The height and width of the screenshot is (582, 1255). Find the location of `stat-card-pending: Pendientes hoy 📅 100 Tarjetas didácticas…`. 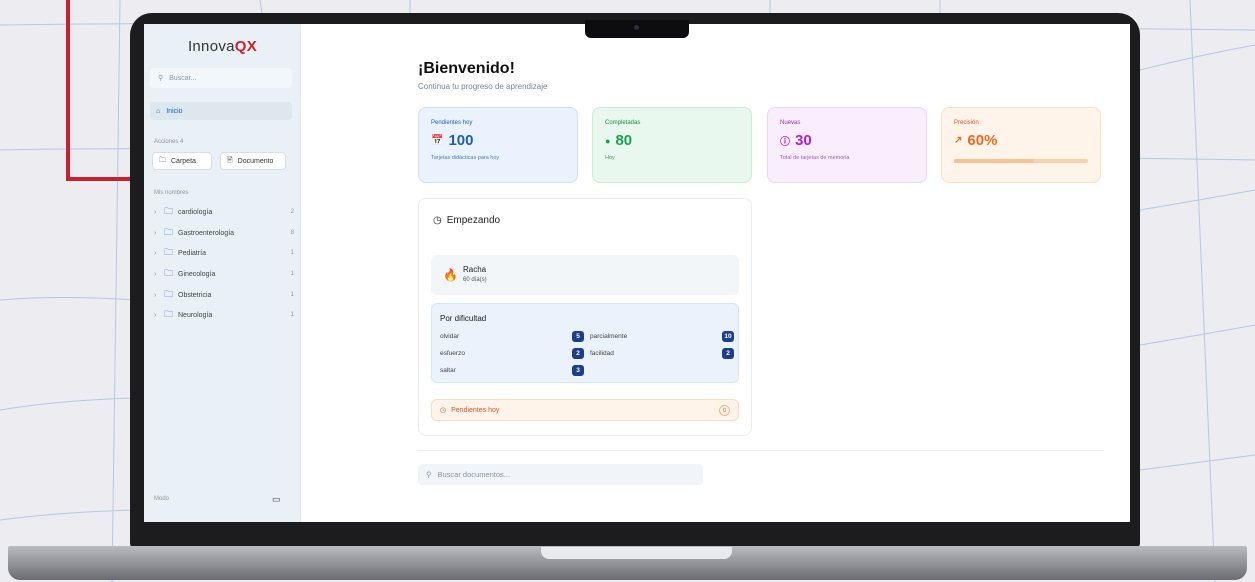

stat-card-pending: Pendientes hoy 📅 100 Tarjetas didácticas… is located at coordinates (498, 145).